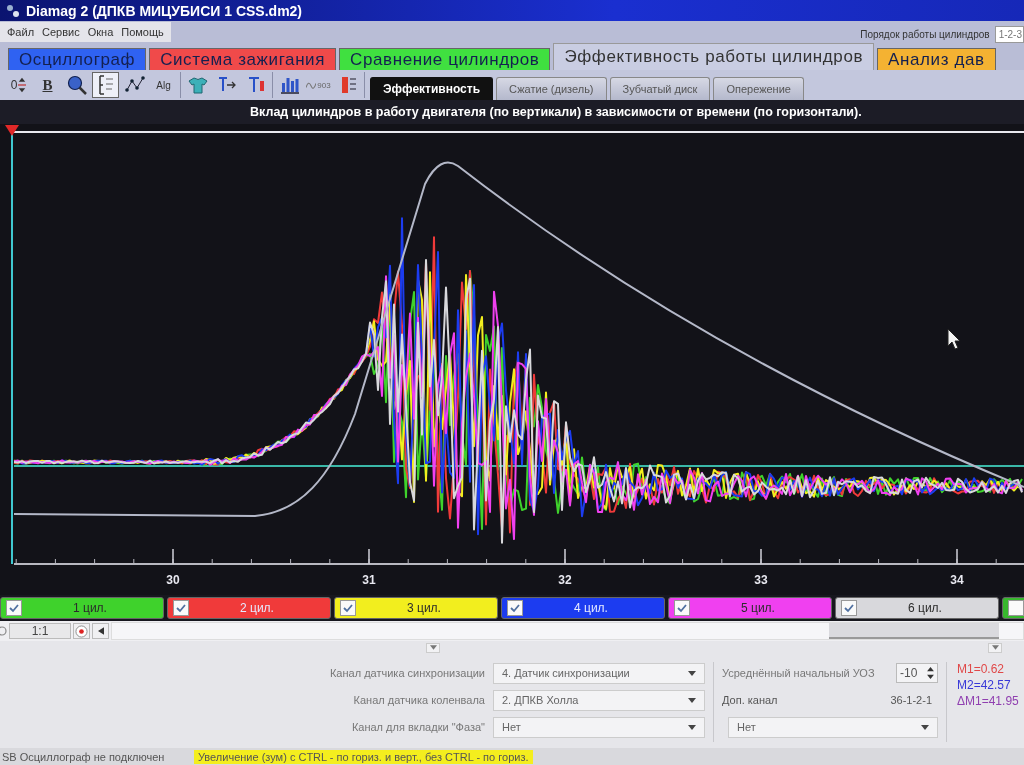 Image resolution: width=1024 pixels, height=765 pixels. I want to click on shirt-icon, so click(197, 85).